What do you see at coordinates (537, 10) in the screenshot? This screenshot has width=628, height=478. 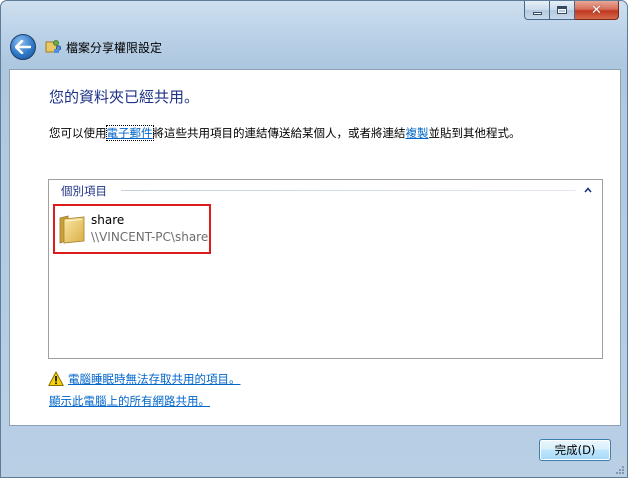 I see `minimize-button` at bounding box center [537, 10].